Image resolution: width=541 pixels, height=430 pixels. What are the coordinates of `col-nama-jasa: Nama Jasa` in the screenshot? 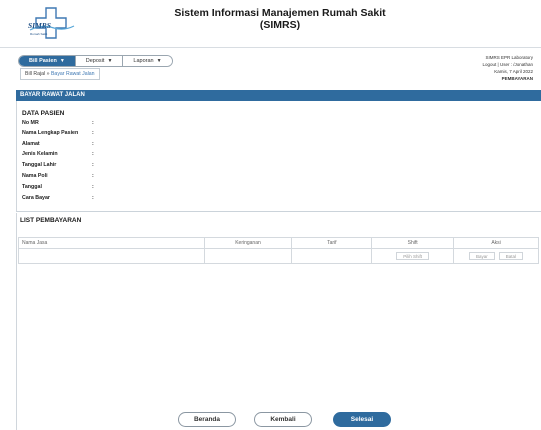 It's located at (111, 243).